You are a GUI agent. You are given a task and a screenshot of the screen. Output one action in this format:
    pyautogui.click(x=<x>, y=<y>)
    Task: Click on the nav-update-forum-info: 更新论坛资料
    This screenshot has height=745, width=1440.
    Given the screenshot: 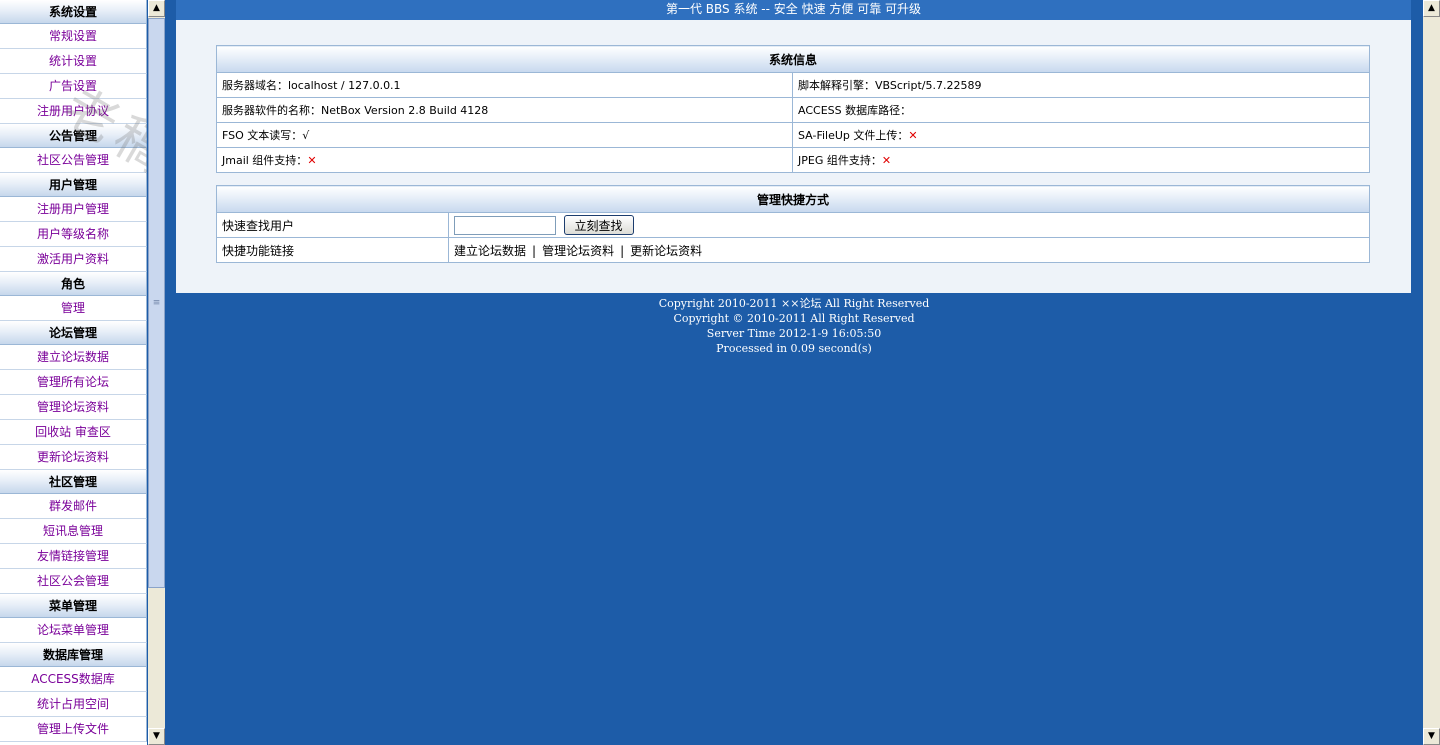 What is the action you would take?
    pyautogui.click(x=73, y=457)
    